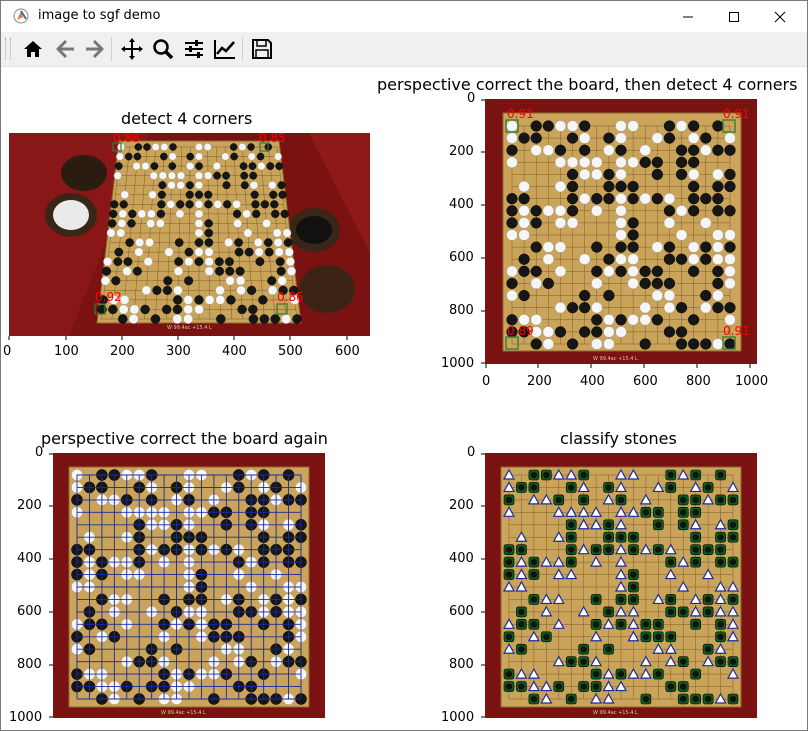 This screenshot has height=731, width=808. What do you see at coordinates (698, 381) in the screenshot?
I see `x-tick-label: 800` at bounding box center [698, 381].